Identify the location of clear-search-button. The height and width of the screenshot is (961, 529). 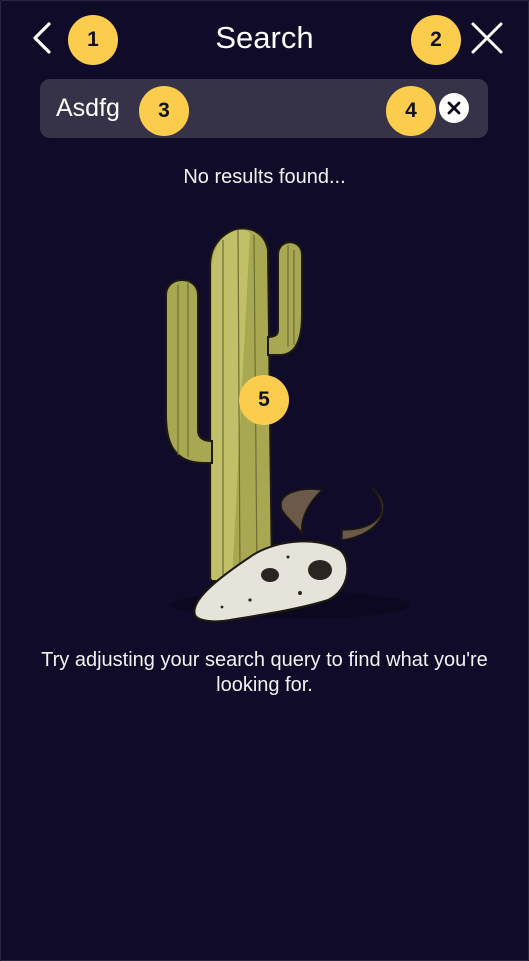
(454, 108).